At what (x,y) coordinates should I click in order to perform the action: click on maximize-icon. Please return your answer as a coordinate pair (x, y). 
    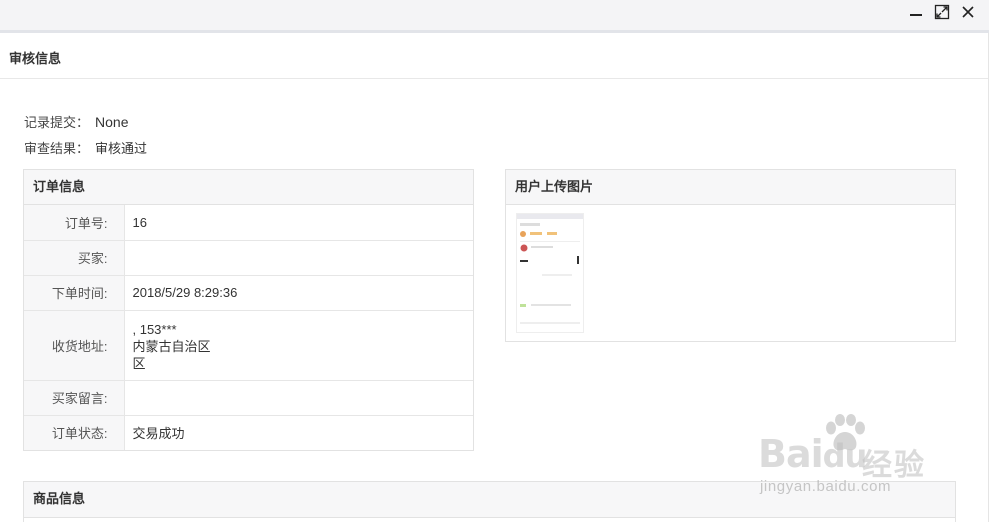
    Looking at the image, I should click on (942, 12).